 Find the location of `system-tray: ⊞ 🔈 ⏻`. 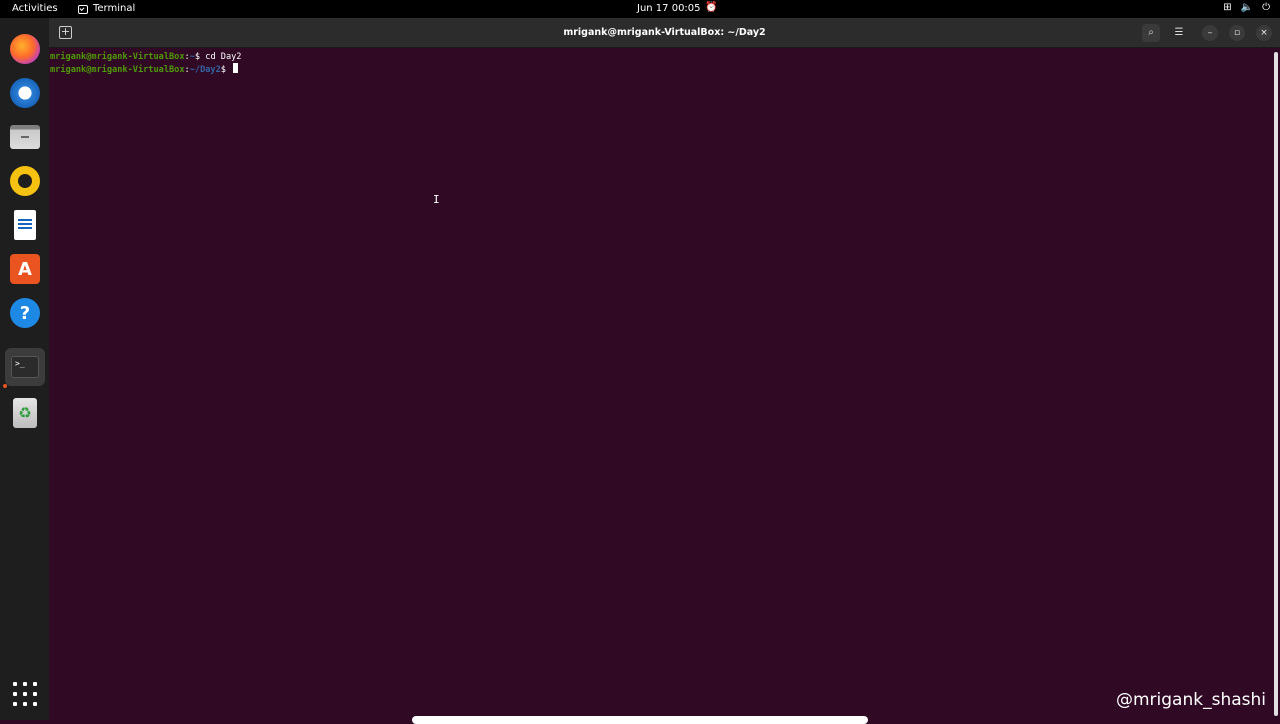

system-tray: ⊞ 🔈 ⏻ is located at coordinates (1246, 8).